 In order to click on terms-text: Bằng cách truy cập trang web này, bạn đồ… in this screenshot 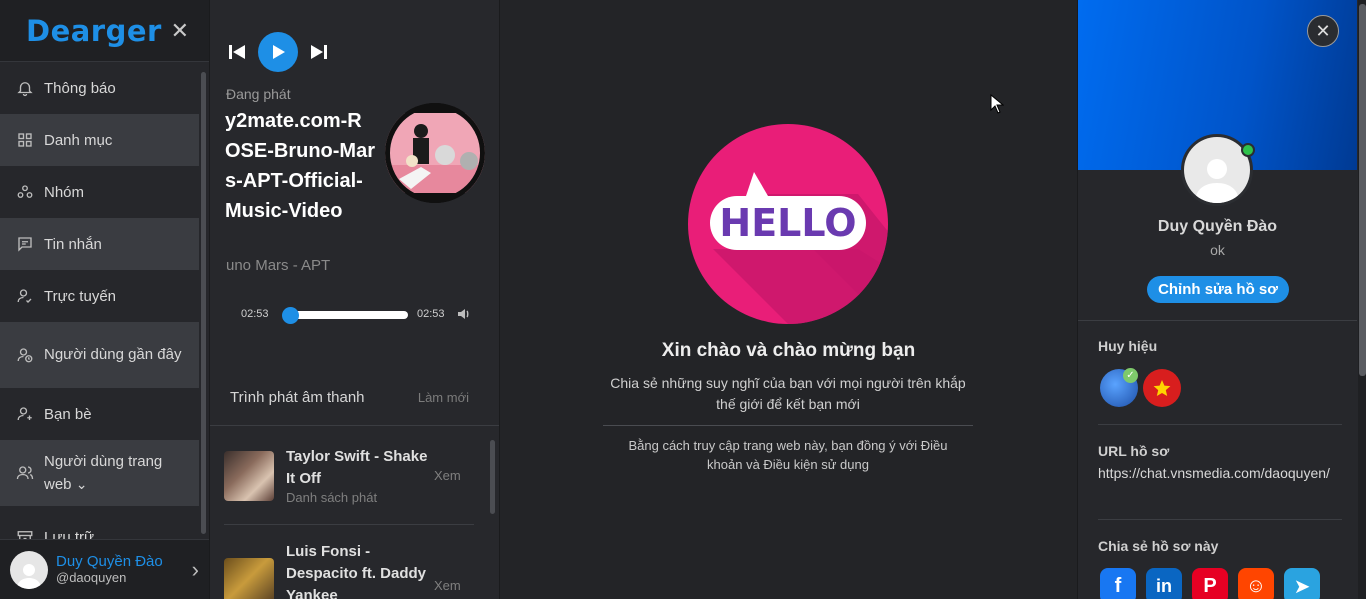, I will do `click(788, 455)`.